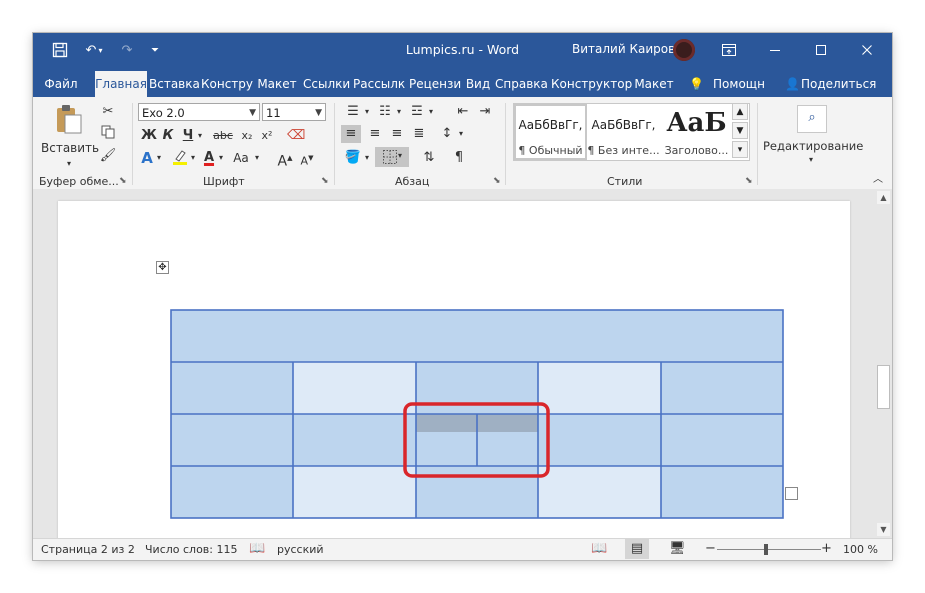 The height and width of the screenshot is (593, 925). What do you see at coordinates (367, 112) in the screenshot?
I see `bullets-dropdown-icon: ▾` at bounding box center [367, 112].